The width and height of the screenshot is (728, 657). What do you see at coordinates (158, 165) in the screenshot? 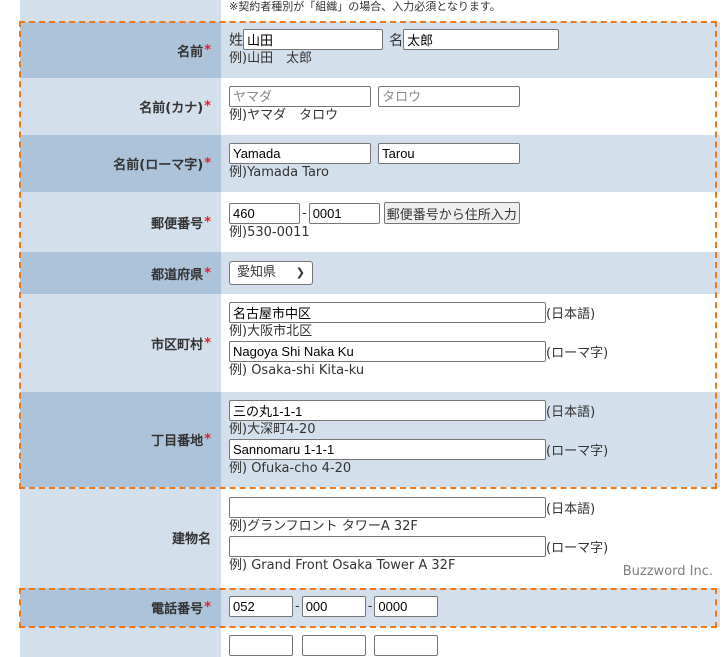
I see `name-roman-label-text: 名前(ローマ字)` at bounding box center [158, 165].